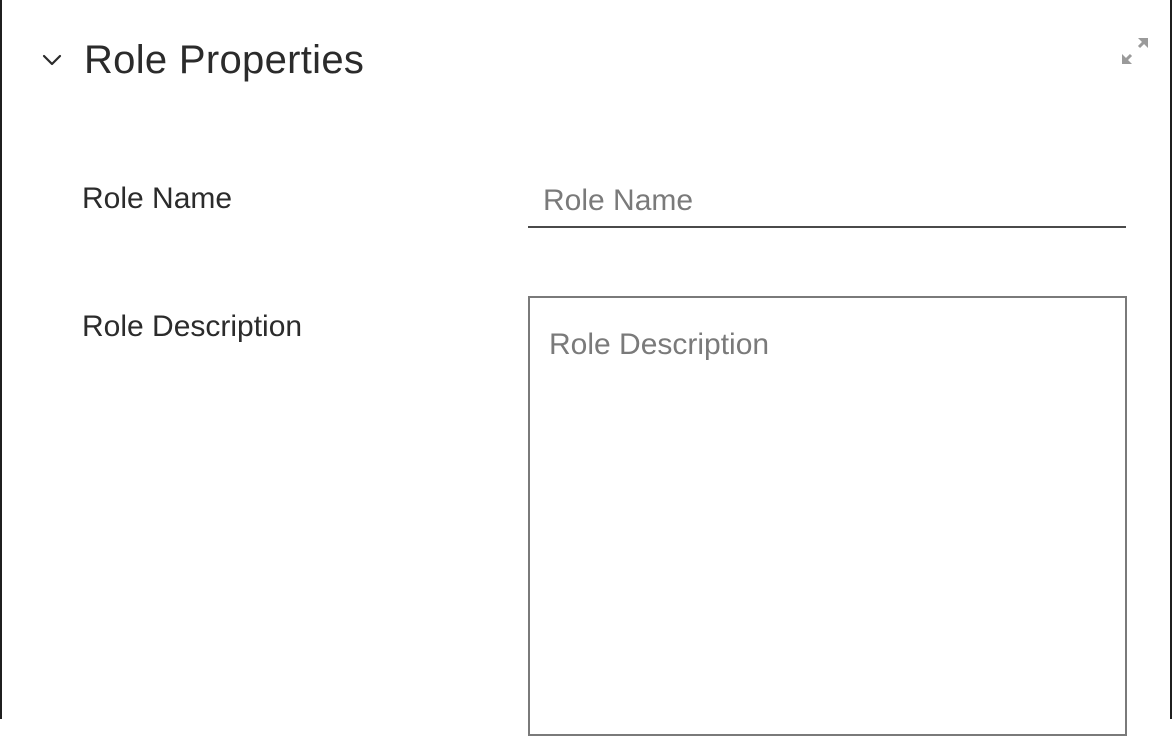  What do you see at coordinates (224, 59) in the screenshot?
I see `panel-title: Role Properties` at bounding box center [224, 59].